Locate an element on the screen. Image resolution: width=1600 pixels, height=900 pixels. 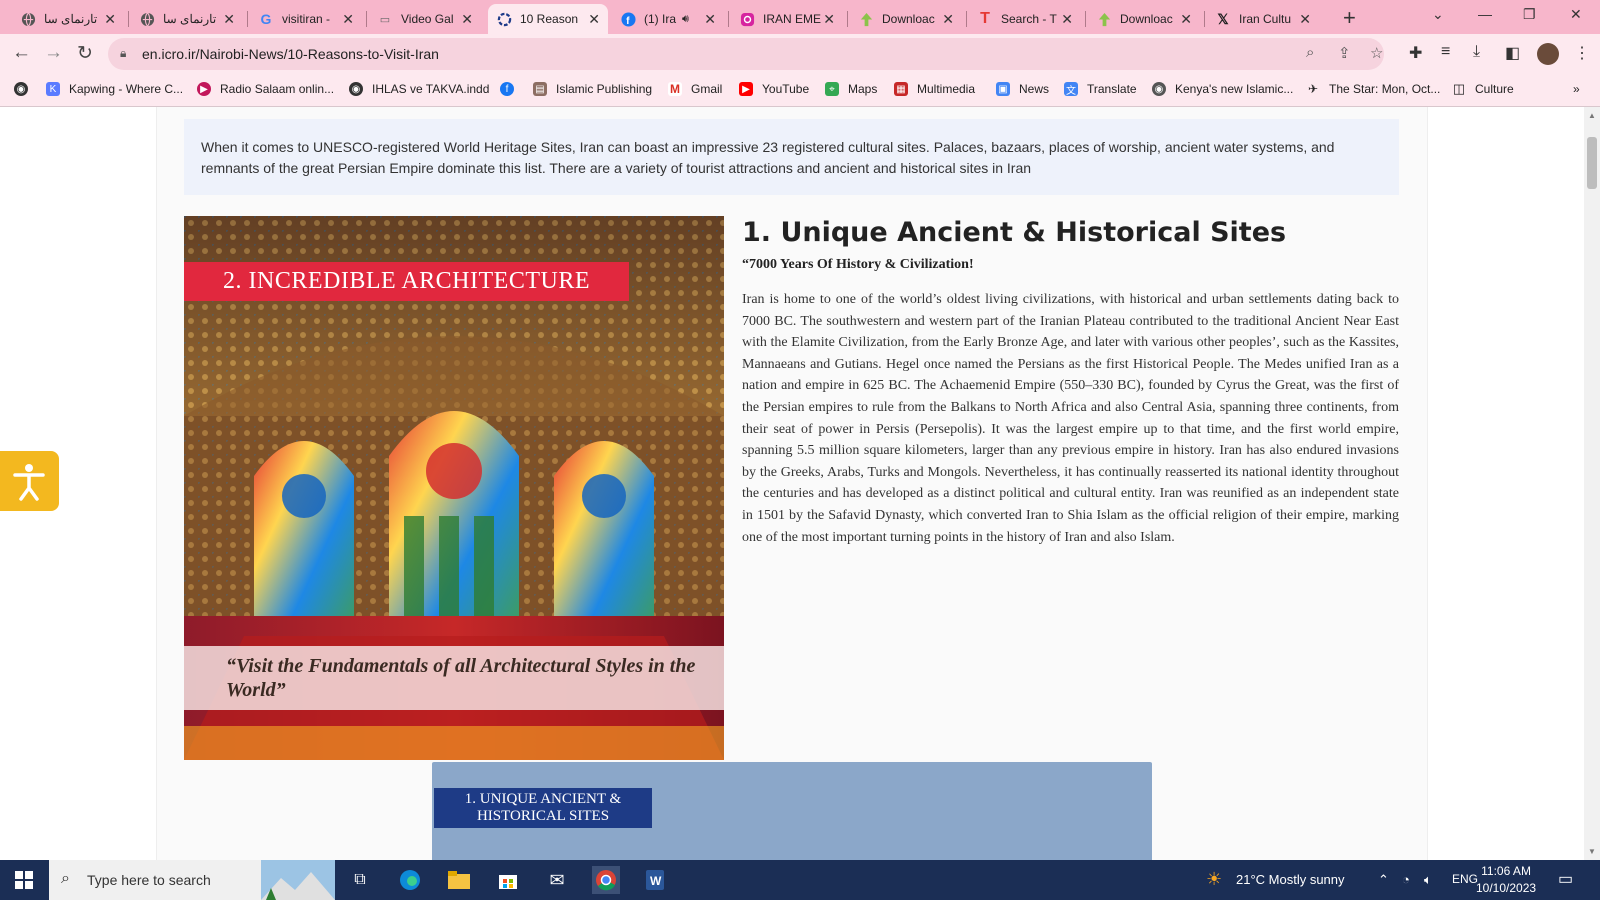
bookmark-gmail: M Gmail is located at coordinates (695, 89).